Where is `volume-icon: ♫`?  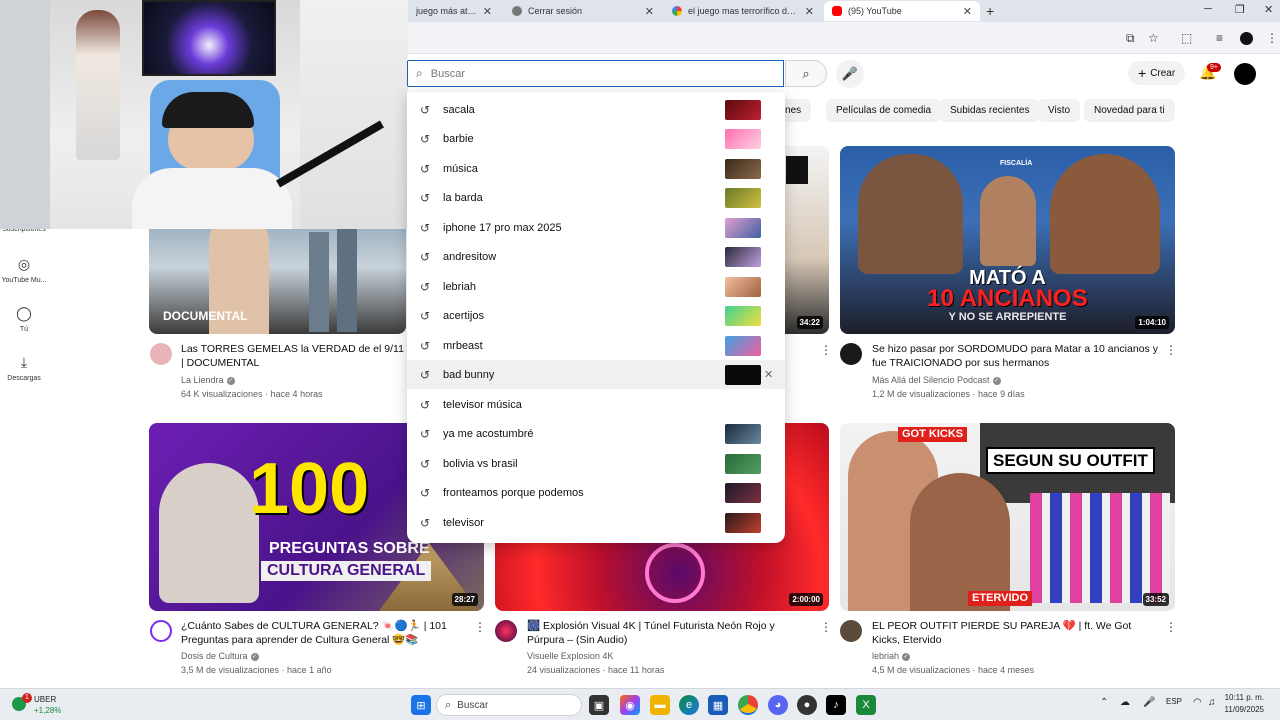
volume-icon: ♫ is located at coordinates (1212, 702).